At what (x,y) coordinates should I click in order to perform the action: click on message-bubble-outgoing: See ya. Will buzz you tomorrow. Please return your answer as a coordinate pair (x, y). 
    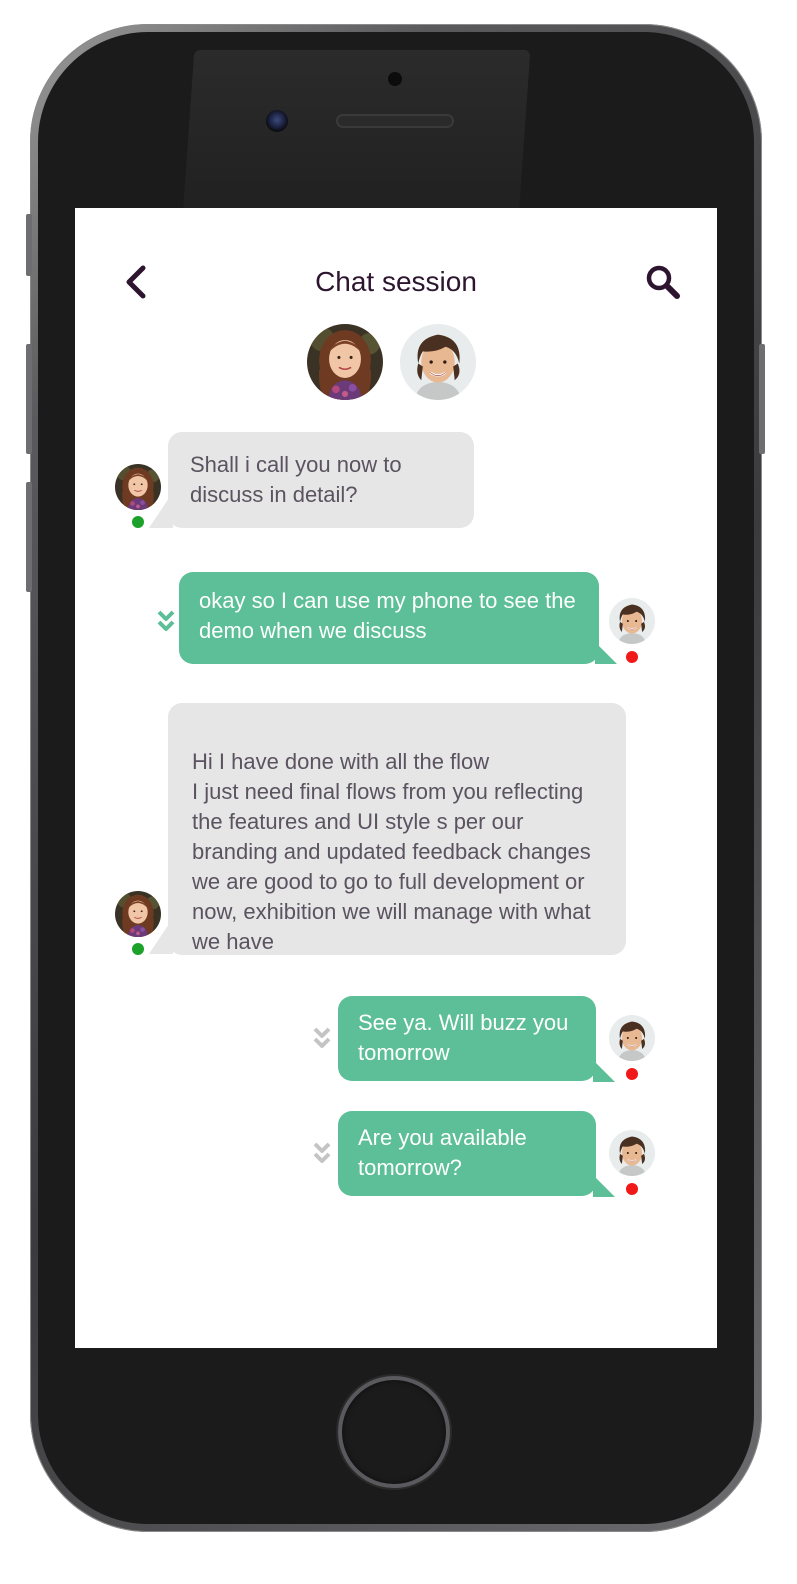
    Looking at the image, I should click on (467, 1038).